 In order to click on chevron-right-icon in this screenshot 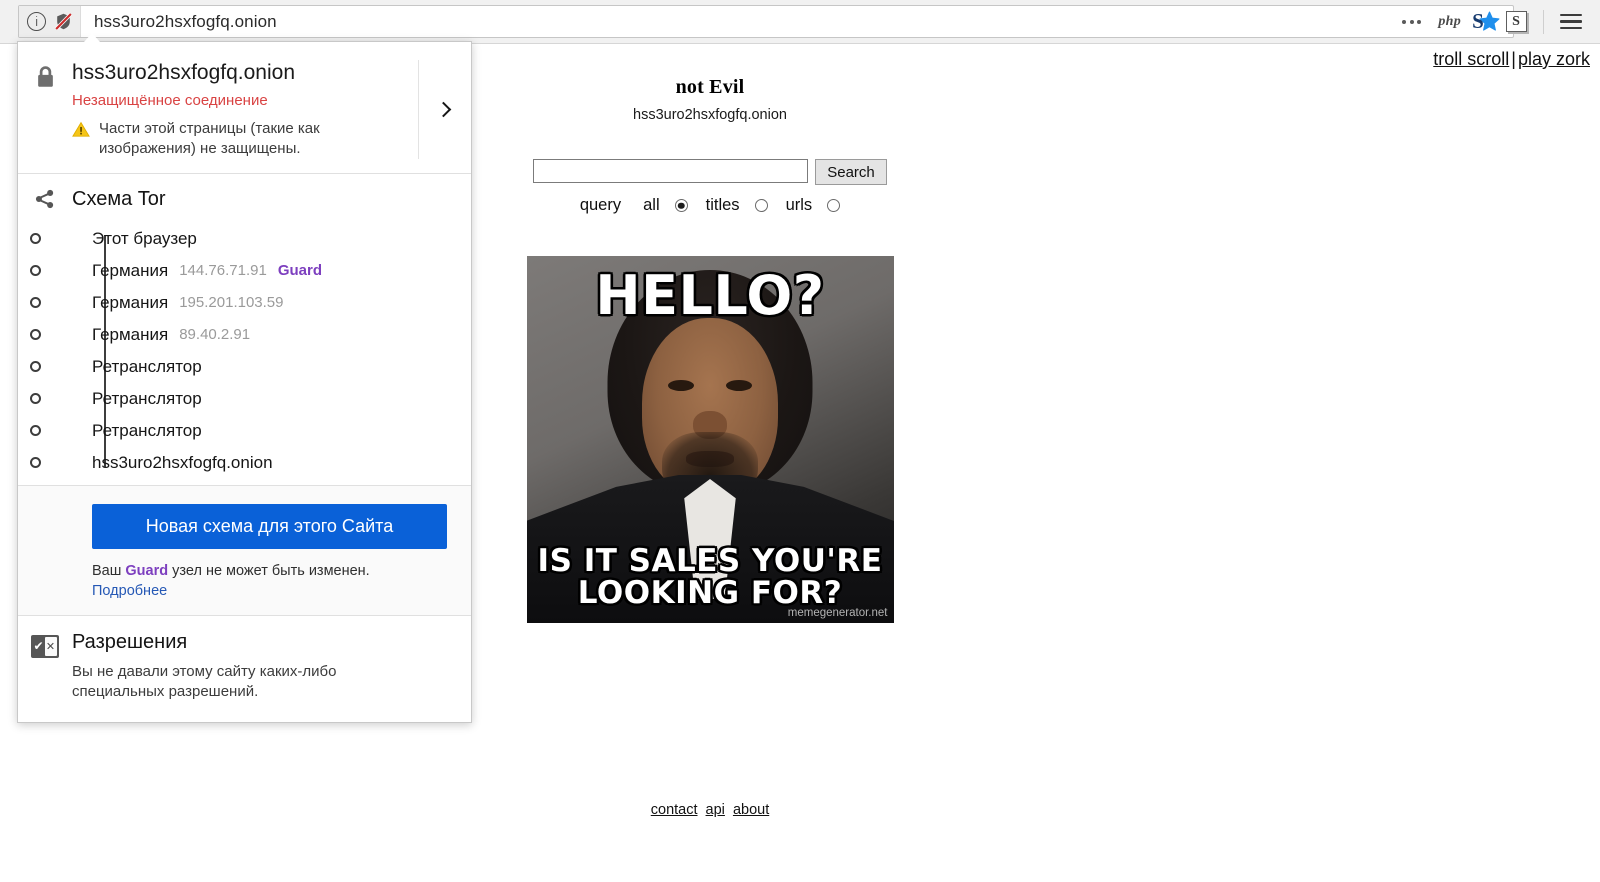, I will do `click(443, 109)`.